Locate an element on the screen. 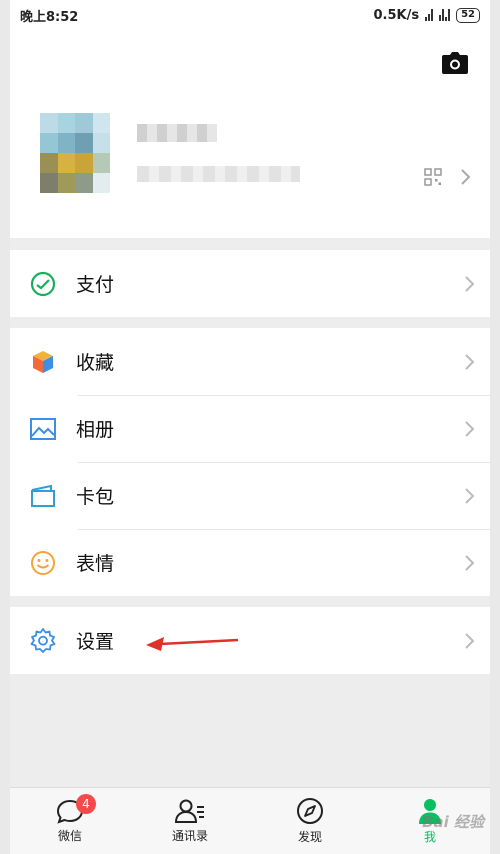  menu-item-settings: 设置 is located at coordinates (250, 640).